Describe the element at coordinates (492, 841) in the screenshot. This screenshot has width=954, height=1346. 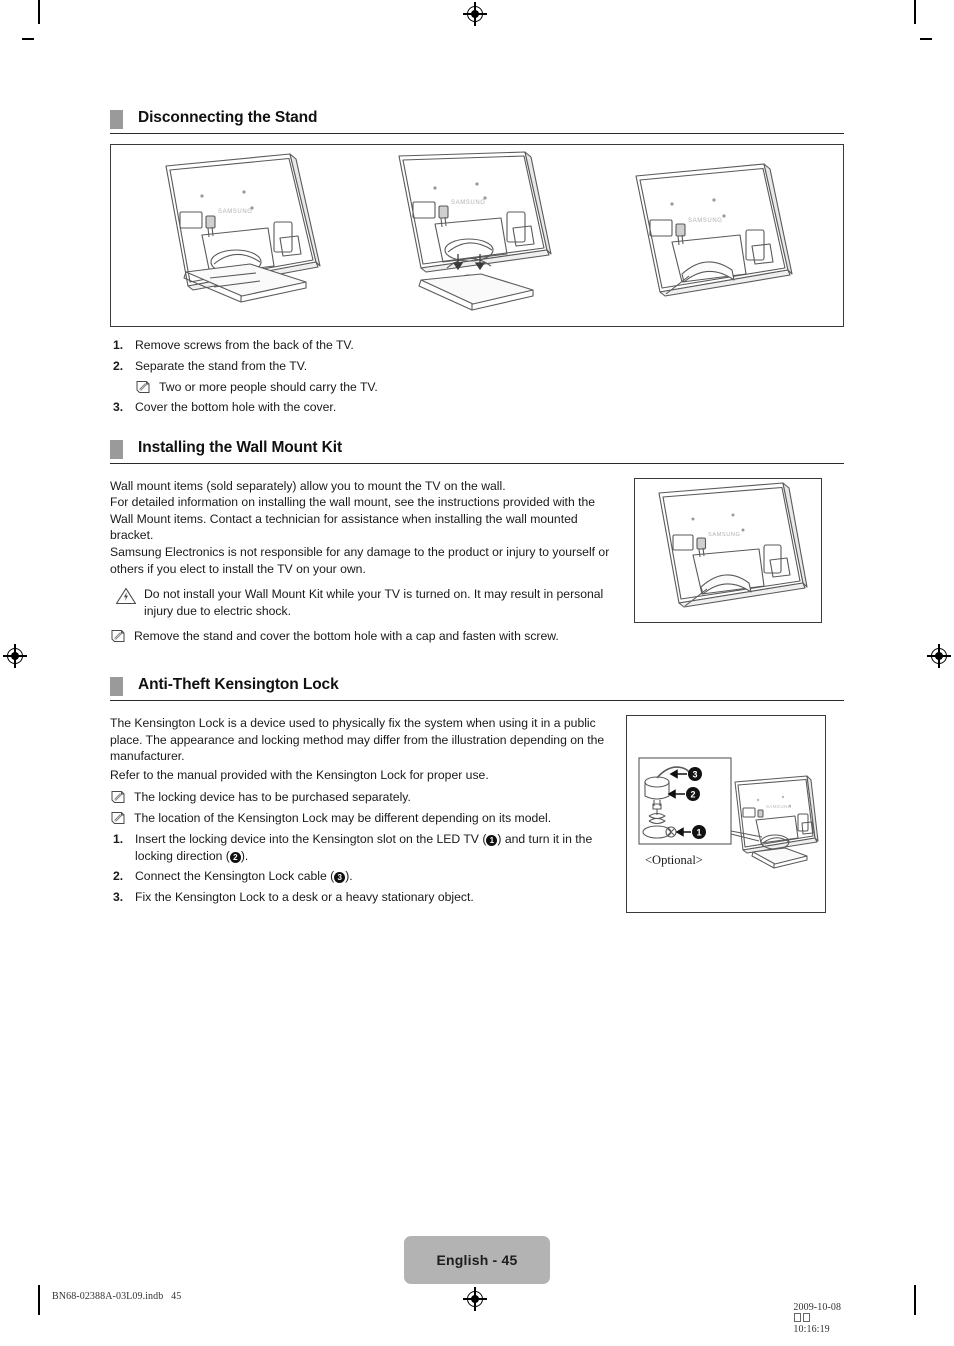
I see `callout-number: 1` at that location.